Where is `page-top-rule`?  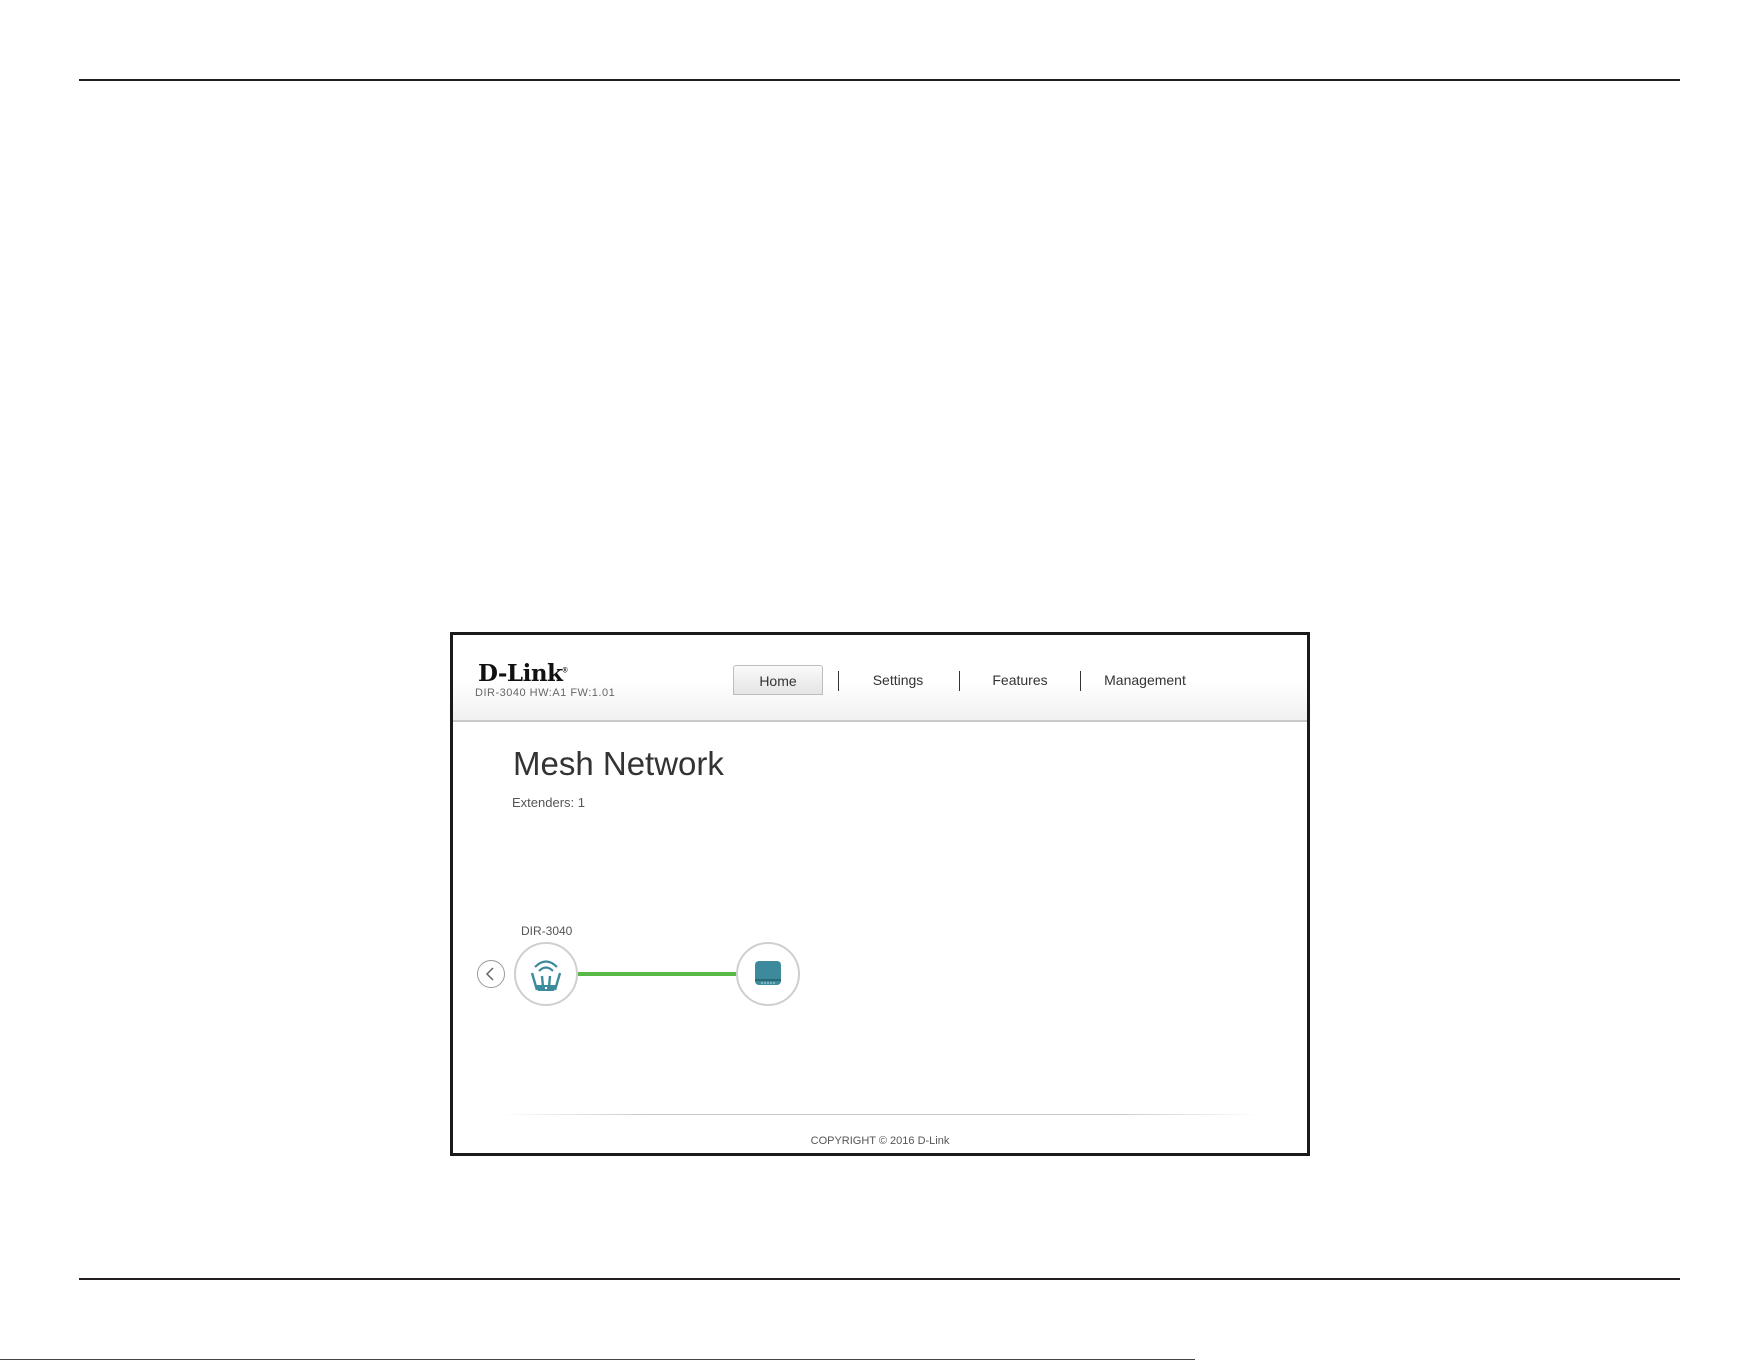 page-top-rule is located at coordinates (879, 80).